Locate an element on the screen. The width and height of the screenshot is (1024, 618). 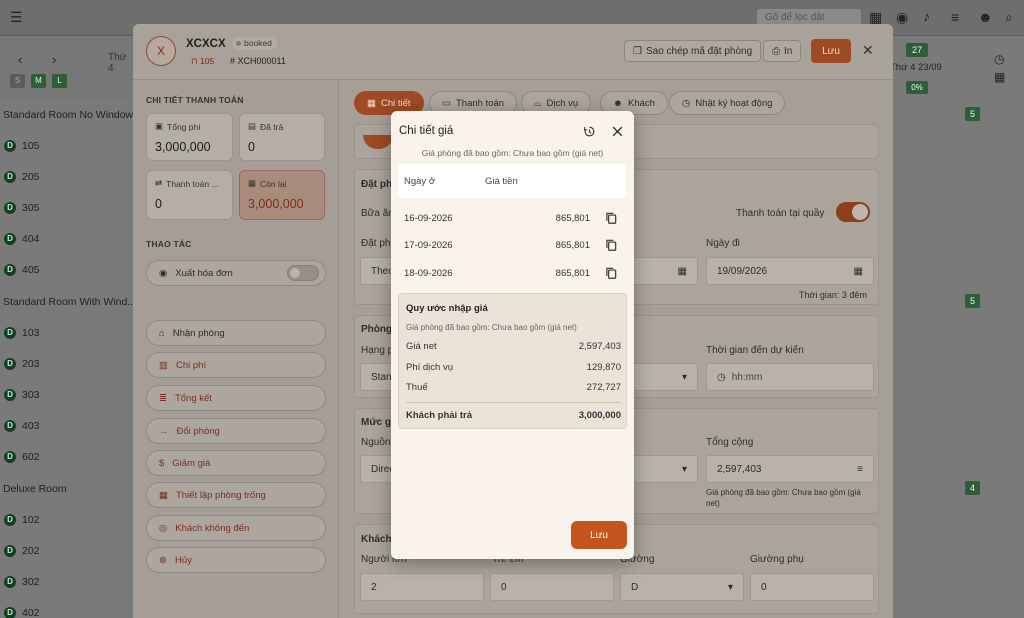
invoice-action: ◉ Xuất hóa đơn is located at coordinates (236, 273).